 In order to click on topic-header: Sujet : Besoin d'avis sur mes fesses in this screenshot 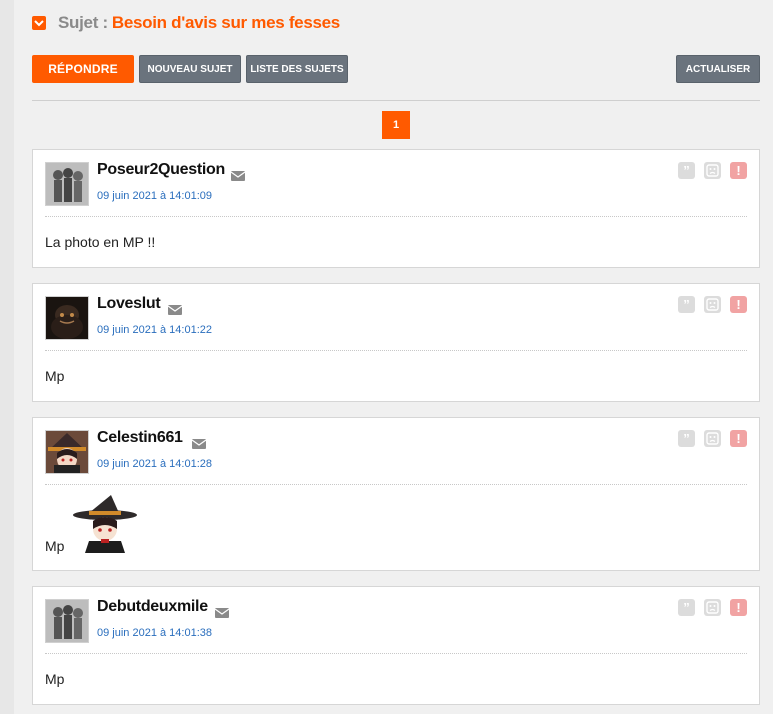, I will do `click(186, 23)`.